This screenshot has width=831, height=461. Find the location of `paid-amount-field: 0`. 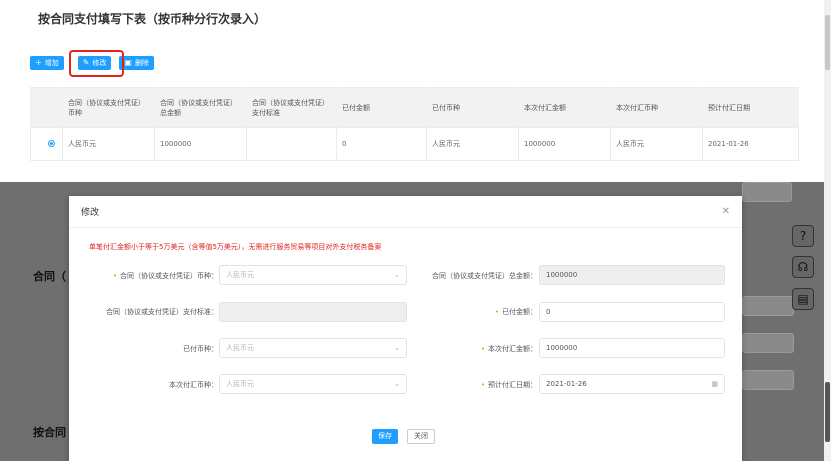

paid-amount-field: 0 is located at coordinates (632, 312).